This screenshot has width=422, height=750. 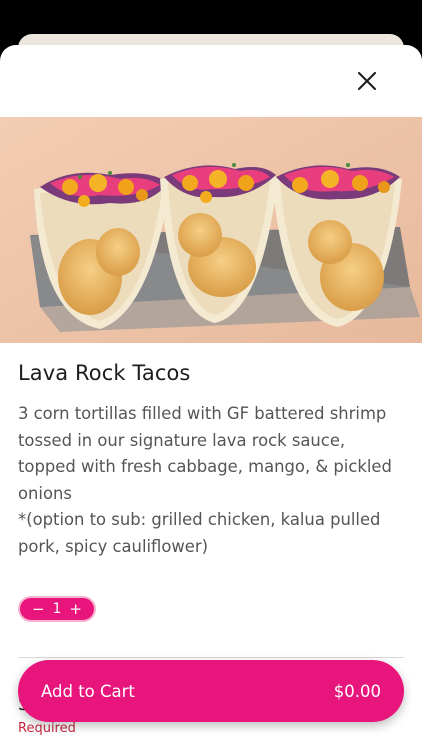 I want to click on close-icon, so click(x=367, y=81).